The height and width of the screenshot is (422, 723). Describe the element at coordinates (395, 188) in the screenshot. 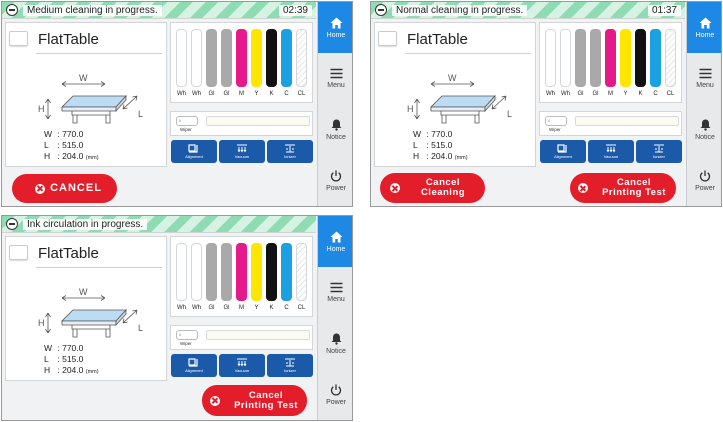

I see `close-icon` at that location.